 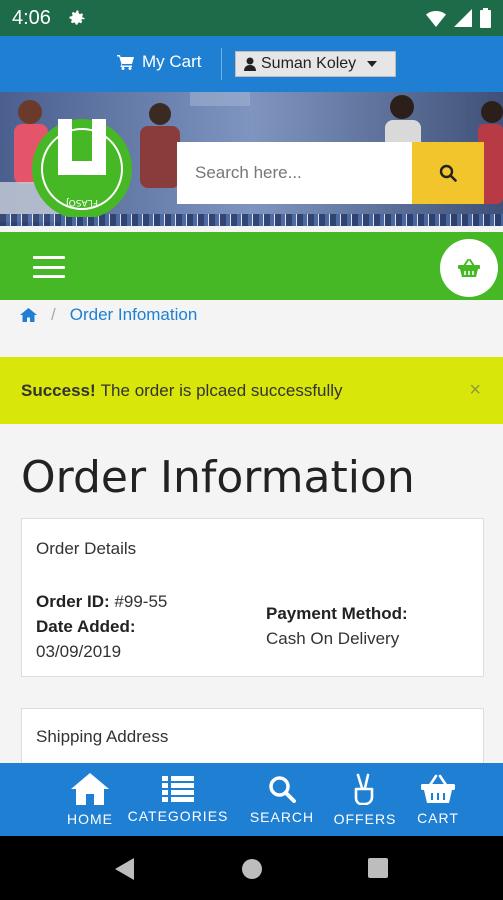 I want to click on page-title: Order Information, so click(x=218, y=477).